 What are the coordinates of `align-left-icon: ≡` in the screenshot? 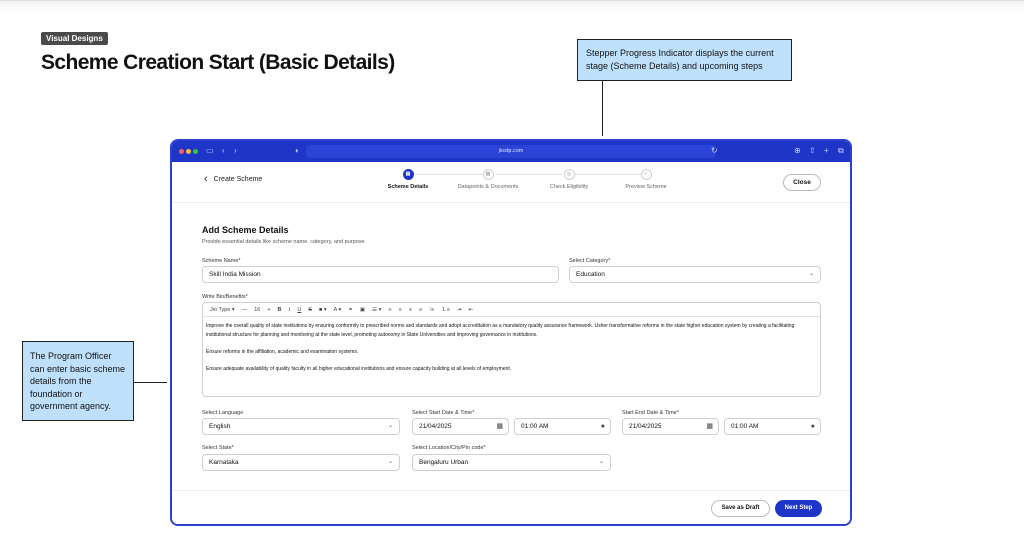 It's located at (389, 310).